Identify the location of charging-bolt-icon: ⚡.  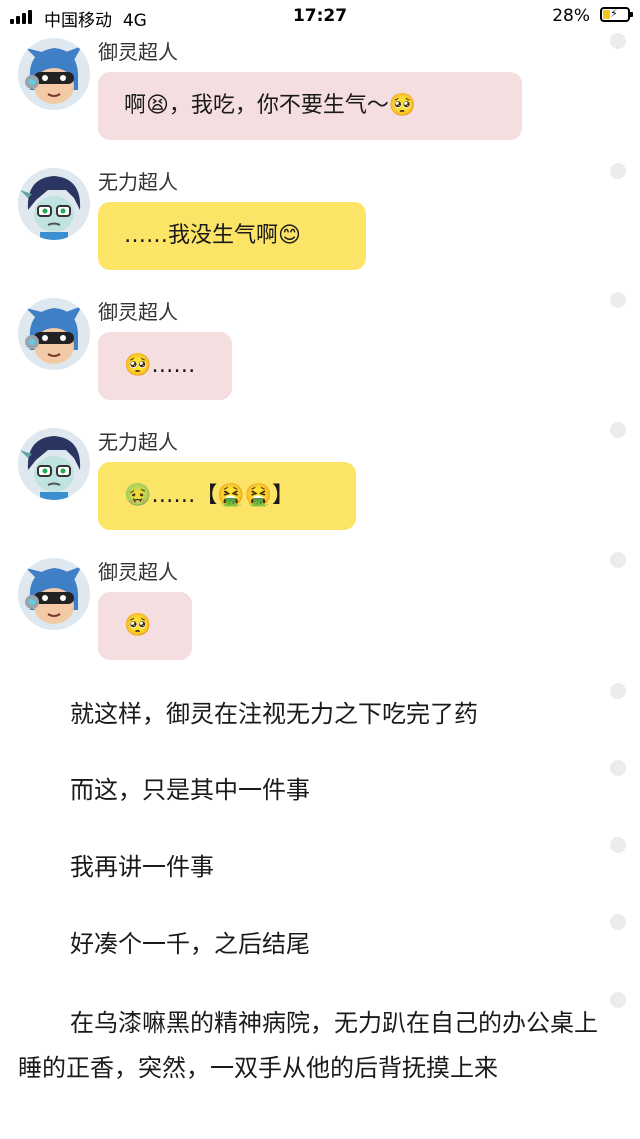
(614, 13).